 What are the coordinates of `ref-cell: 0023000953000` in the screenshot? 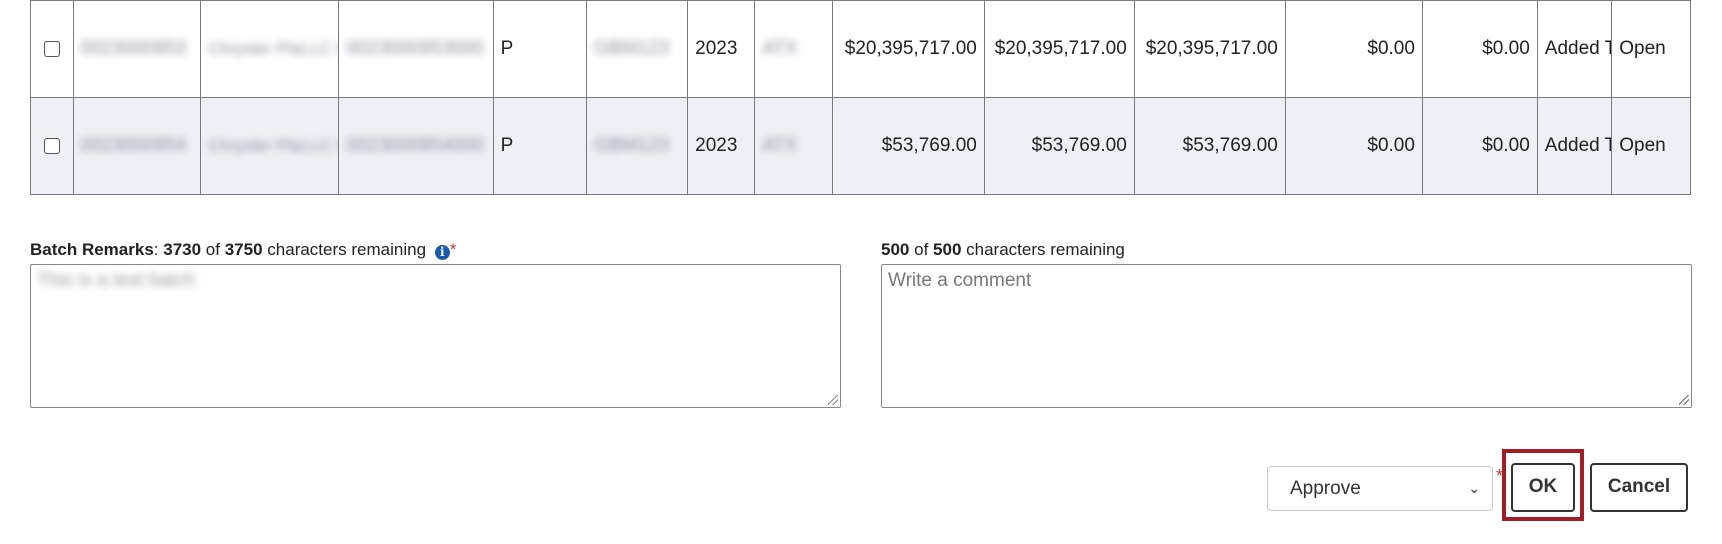 It's located at (416, 49).